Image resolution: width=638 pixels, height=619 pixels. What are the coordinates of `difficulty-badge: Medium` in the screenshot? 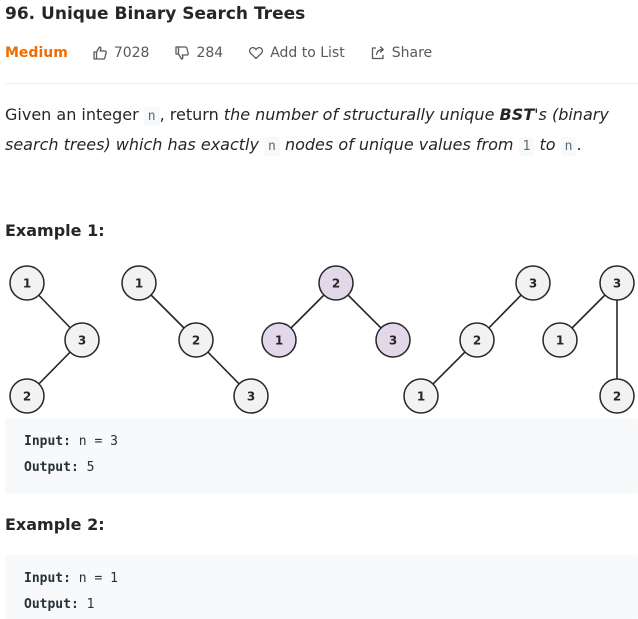 It's located at (36, 53).